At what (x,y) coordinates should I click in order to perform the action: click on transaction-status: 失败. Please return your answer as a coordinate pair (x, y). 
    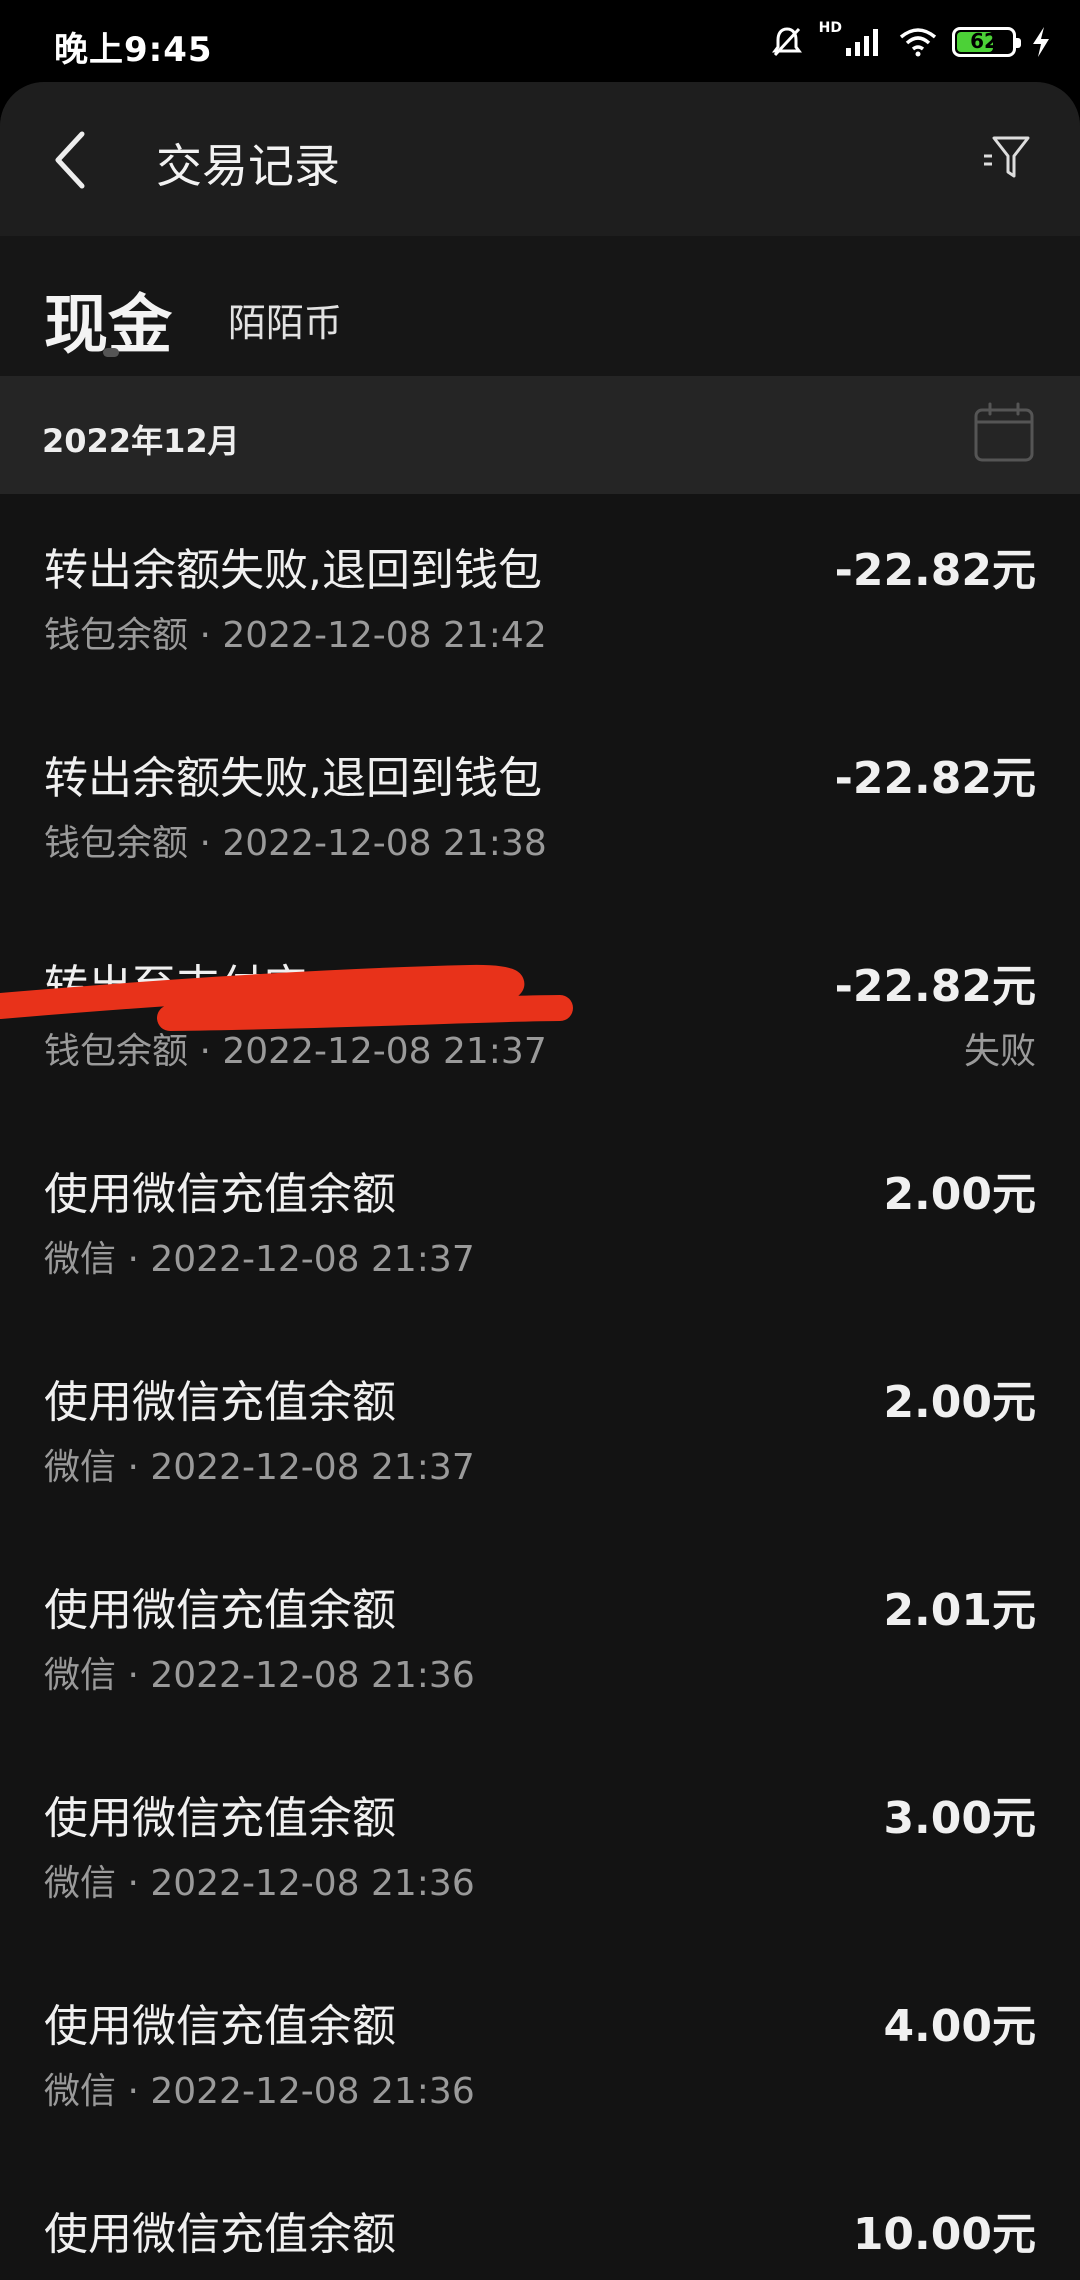
    Looking at the image, I should click on (999, 1051).